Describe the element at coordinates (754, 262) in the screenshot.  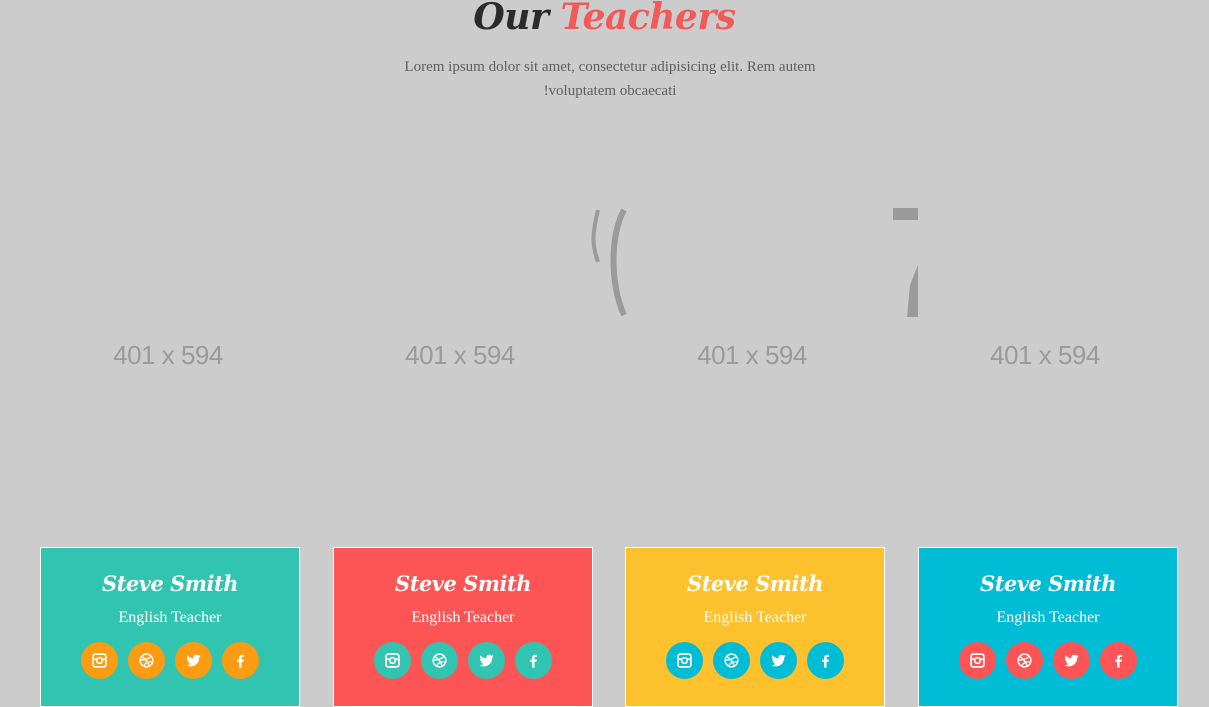
I see `placeholder-artifact` at that location.